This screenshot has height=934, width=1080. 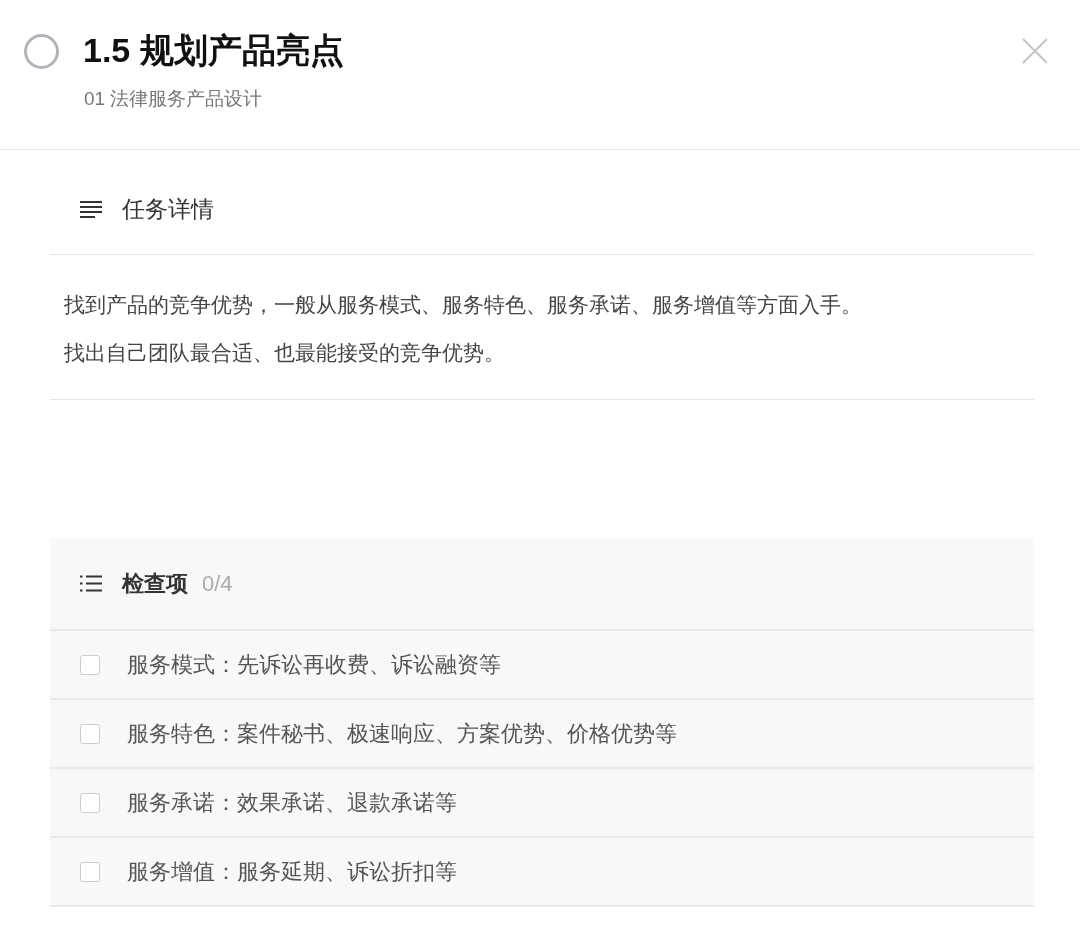 I want to click on checklist-item-text: 服务承诺：效果承诺、退款承诺等, so click(x=292, y=802).